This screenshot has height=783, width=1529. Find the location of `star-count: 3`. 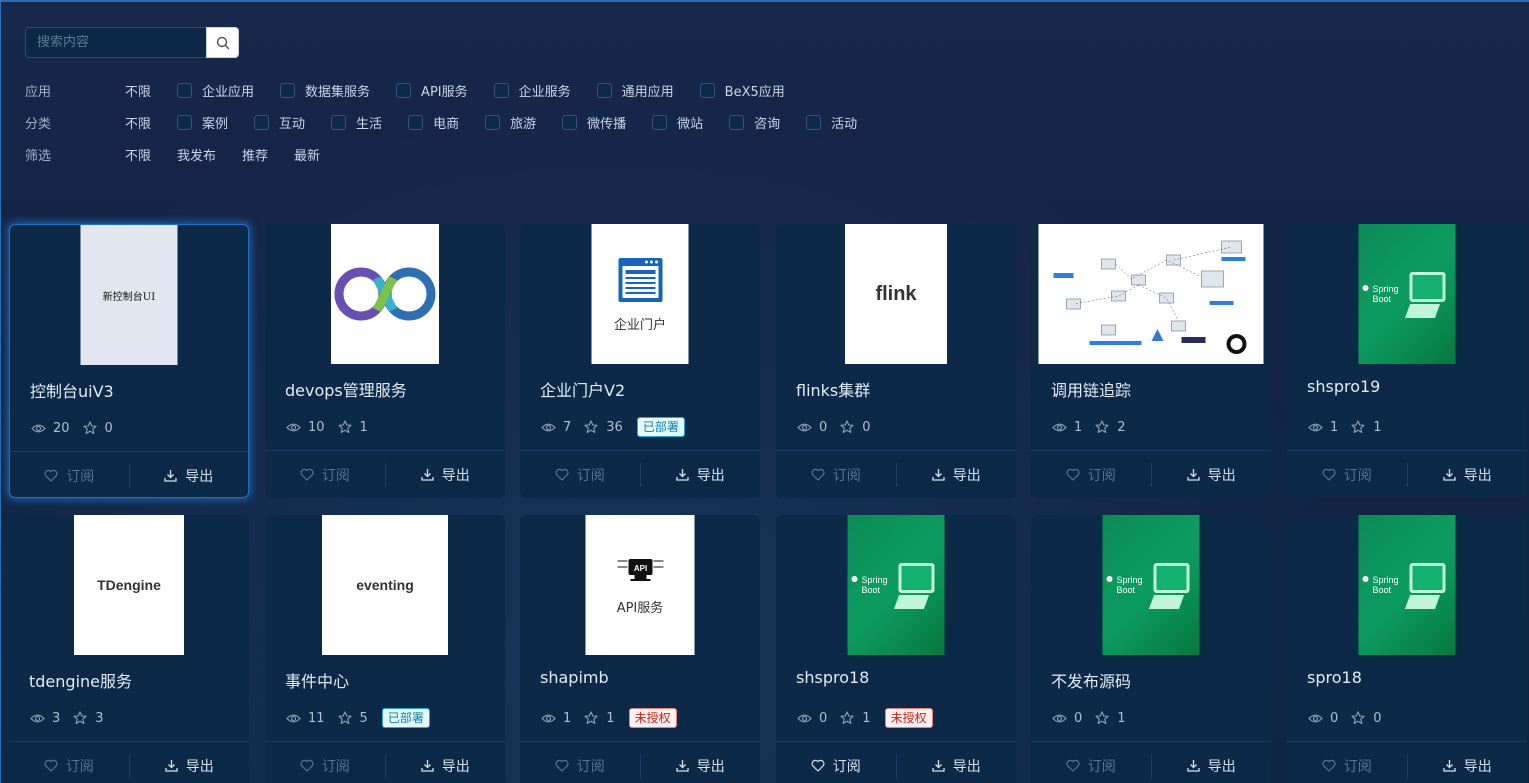

star-count: 3 is located at coordinates (99, 718).